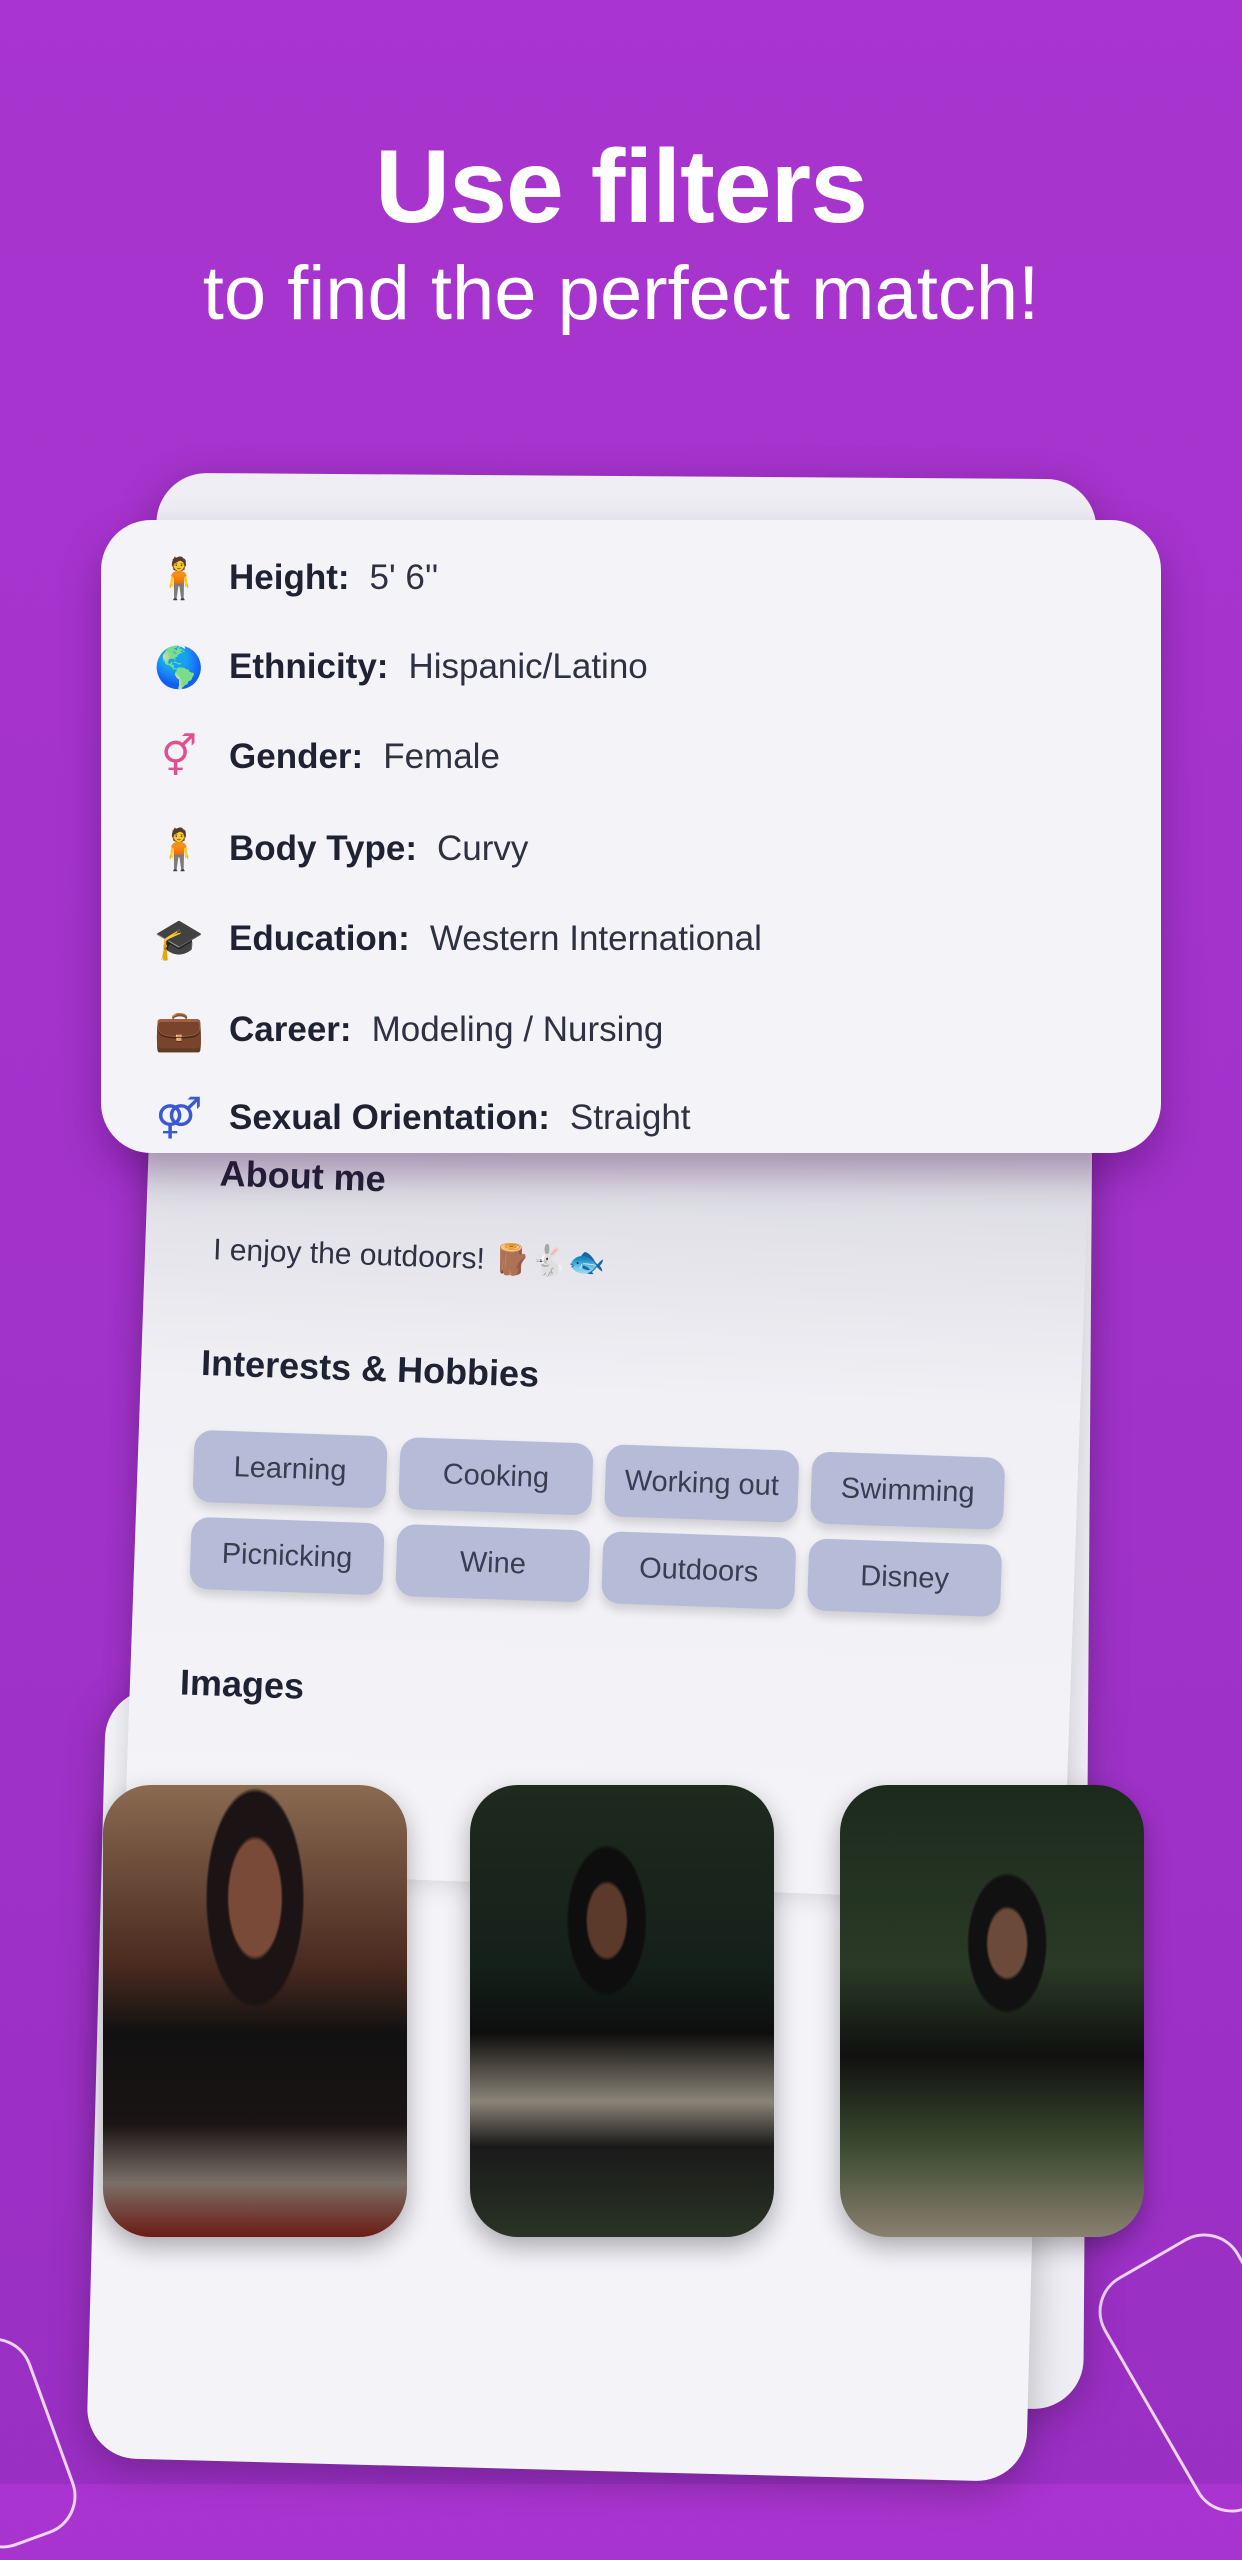  I want to click on detail-row-body-type: 🧍 Body Type: Curvy, so click(340, 849).